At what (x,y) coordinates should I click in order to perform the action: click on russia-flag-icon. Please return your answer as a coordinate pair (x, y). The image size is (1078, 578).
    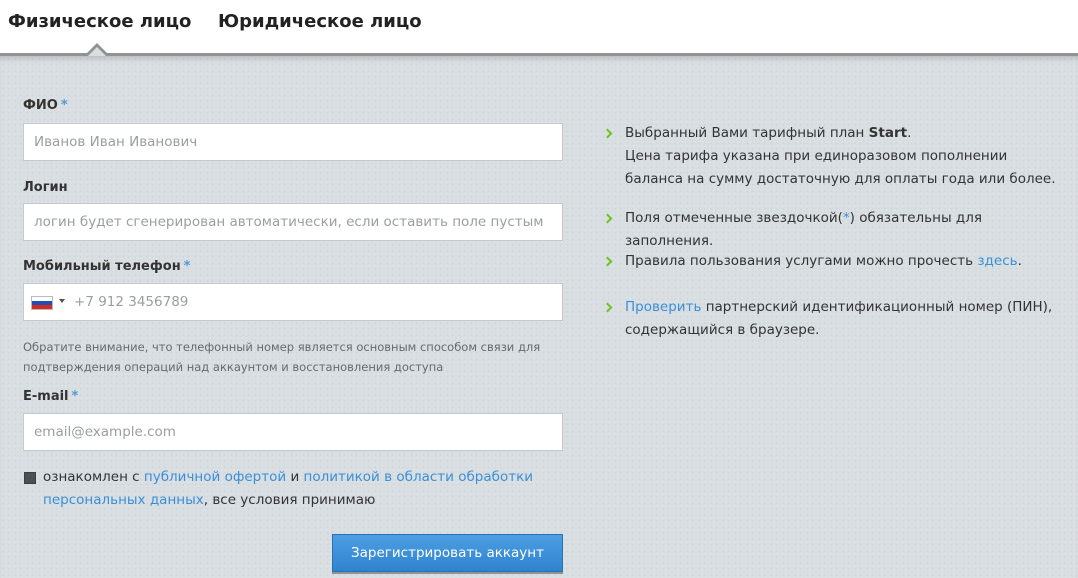
    Looking at the image, I should click on (42, 303).